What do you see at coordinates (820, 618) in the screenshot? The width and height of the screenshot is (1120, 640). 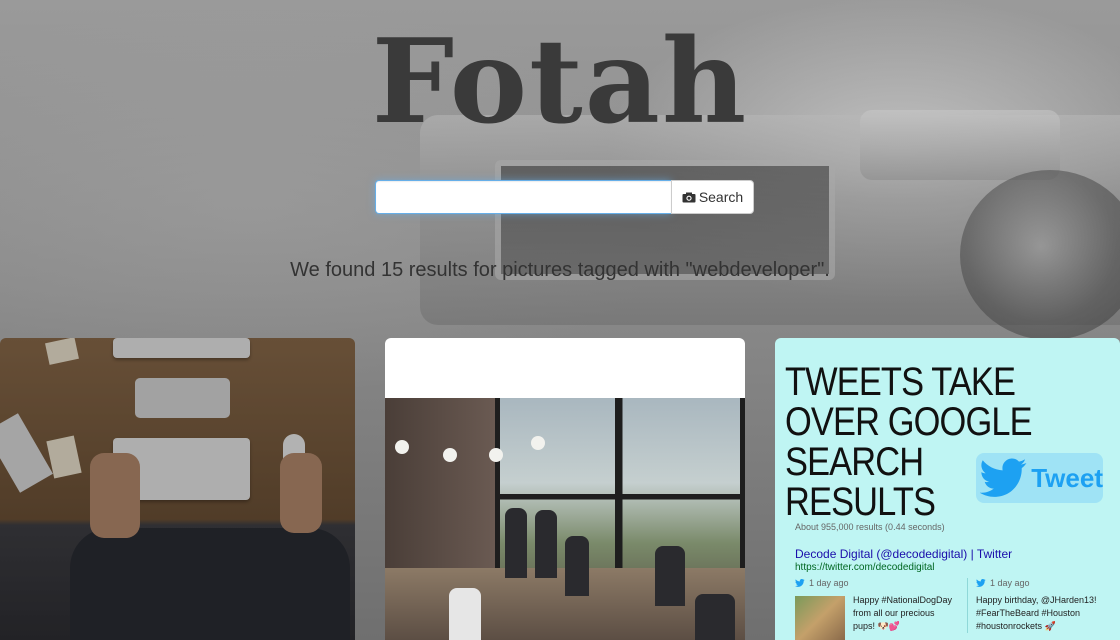 I see `tweet-thumbnail` at bounding box center [820, 618].